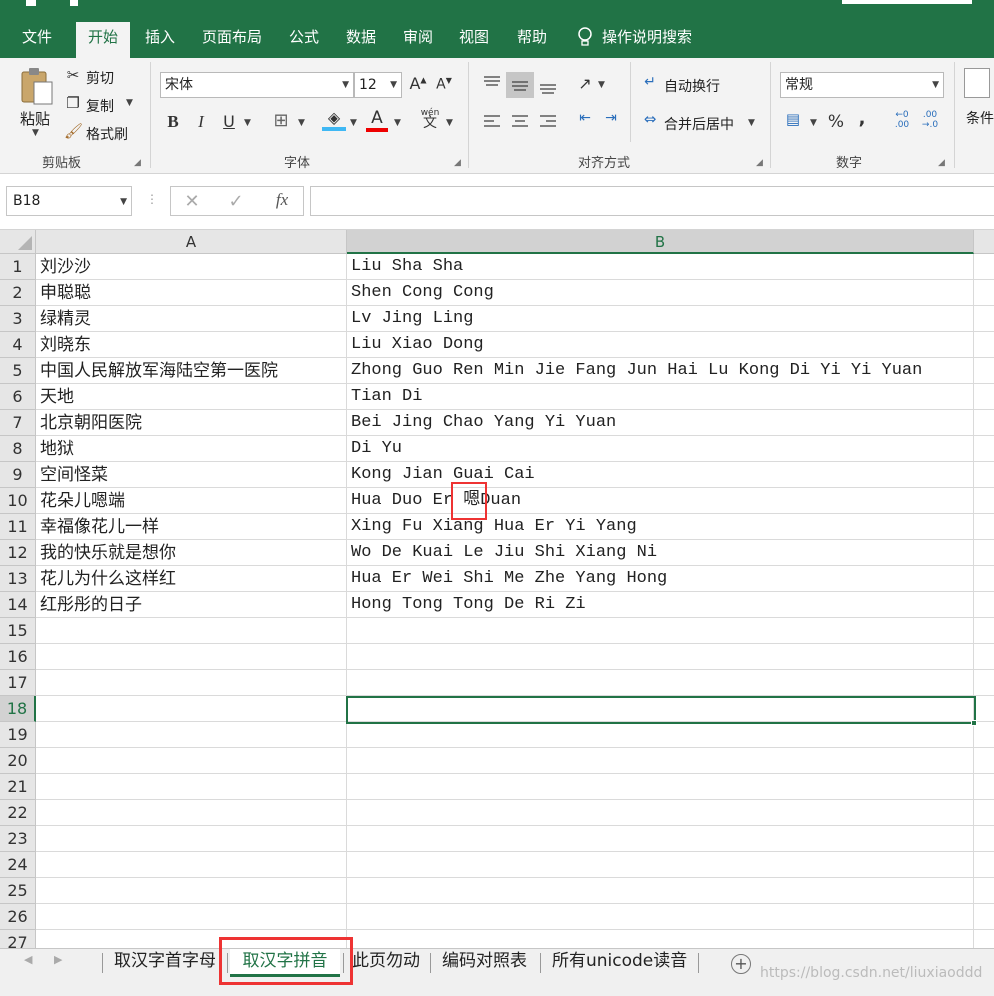 This screenshot has width=994, height=996. Describe the element at coordinates (862, 85) in the screenshot. I see `number-format-box: 常规 ▼` at that location.